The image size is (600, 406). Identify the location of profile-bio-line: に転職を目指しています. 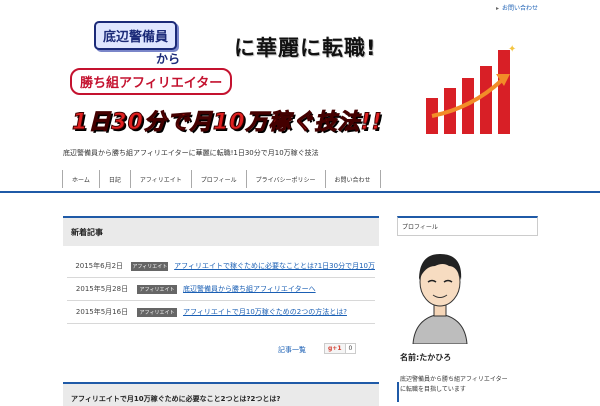
(433, 389).